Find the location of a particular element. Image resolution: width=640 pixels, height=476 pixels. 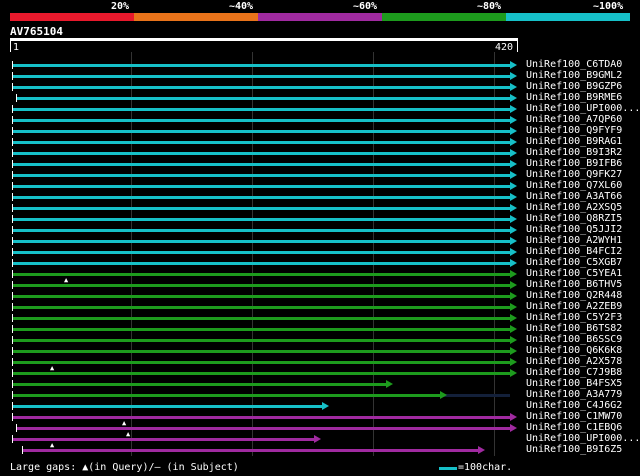

hit-label: UniRef100_B6THV5 is located at coordinates (574, 284).